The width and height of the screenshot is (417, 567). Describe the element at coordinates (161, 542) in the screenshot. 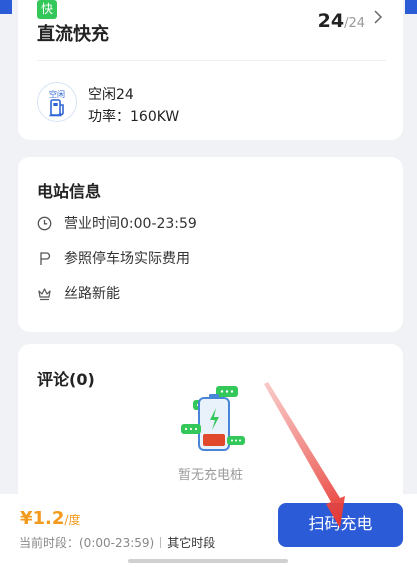

I see `period-separator` at that location.